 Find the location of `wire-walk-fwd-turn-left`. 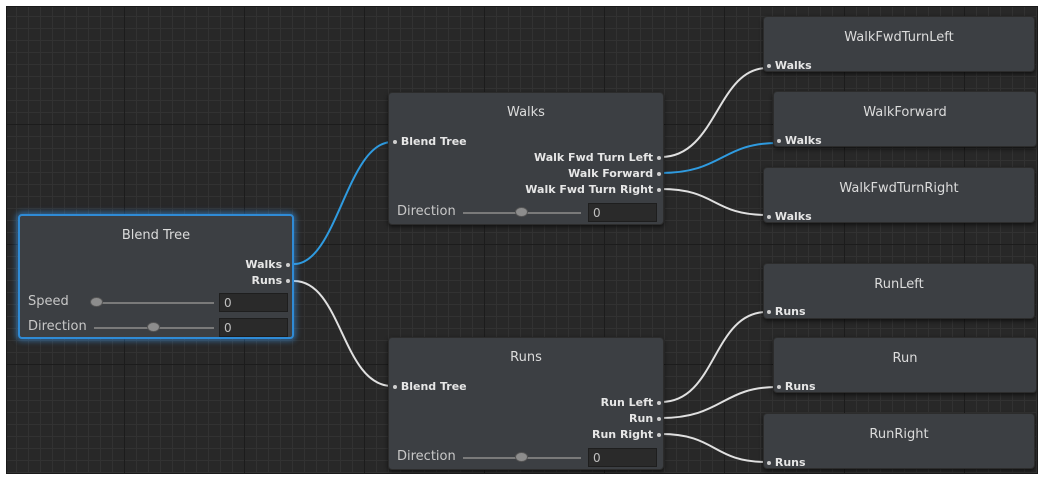

wire-walk-fwd-turn-left is located at coordinates (714, 112).